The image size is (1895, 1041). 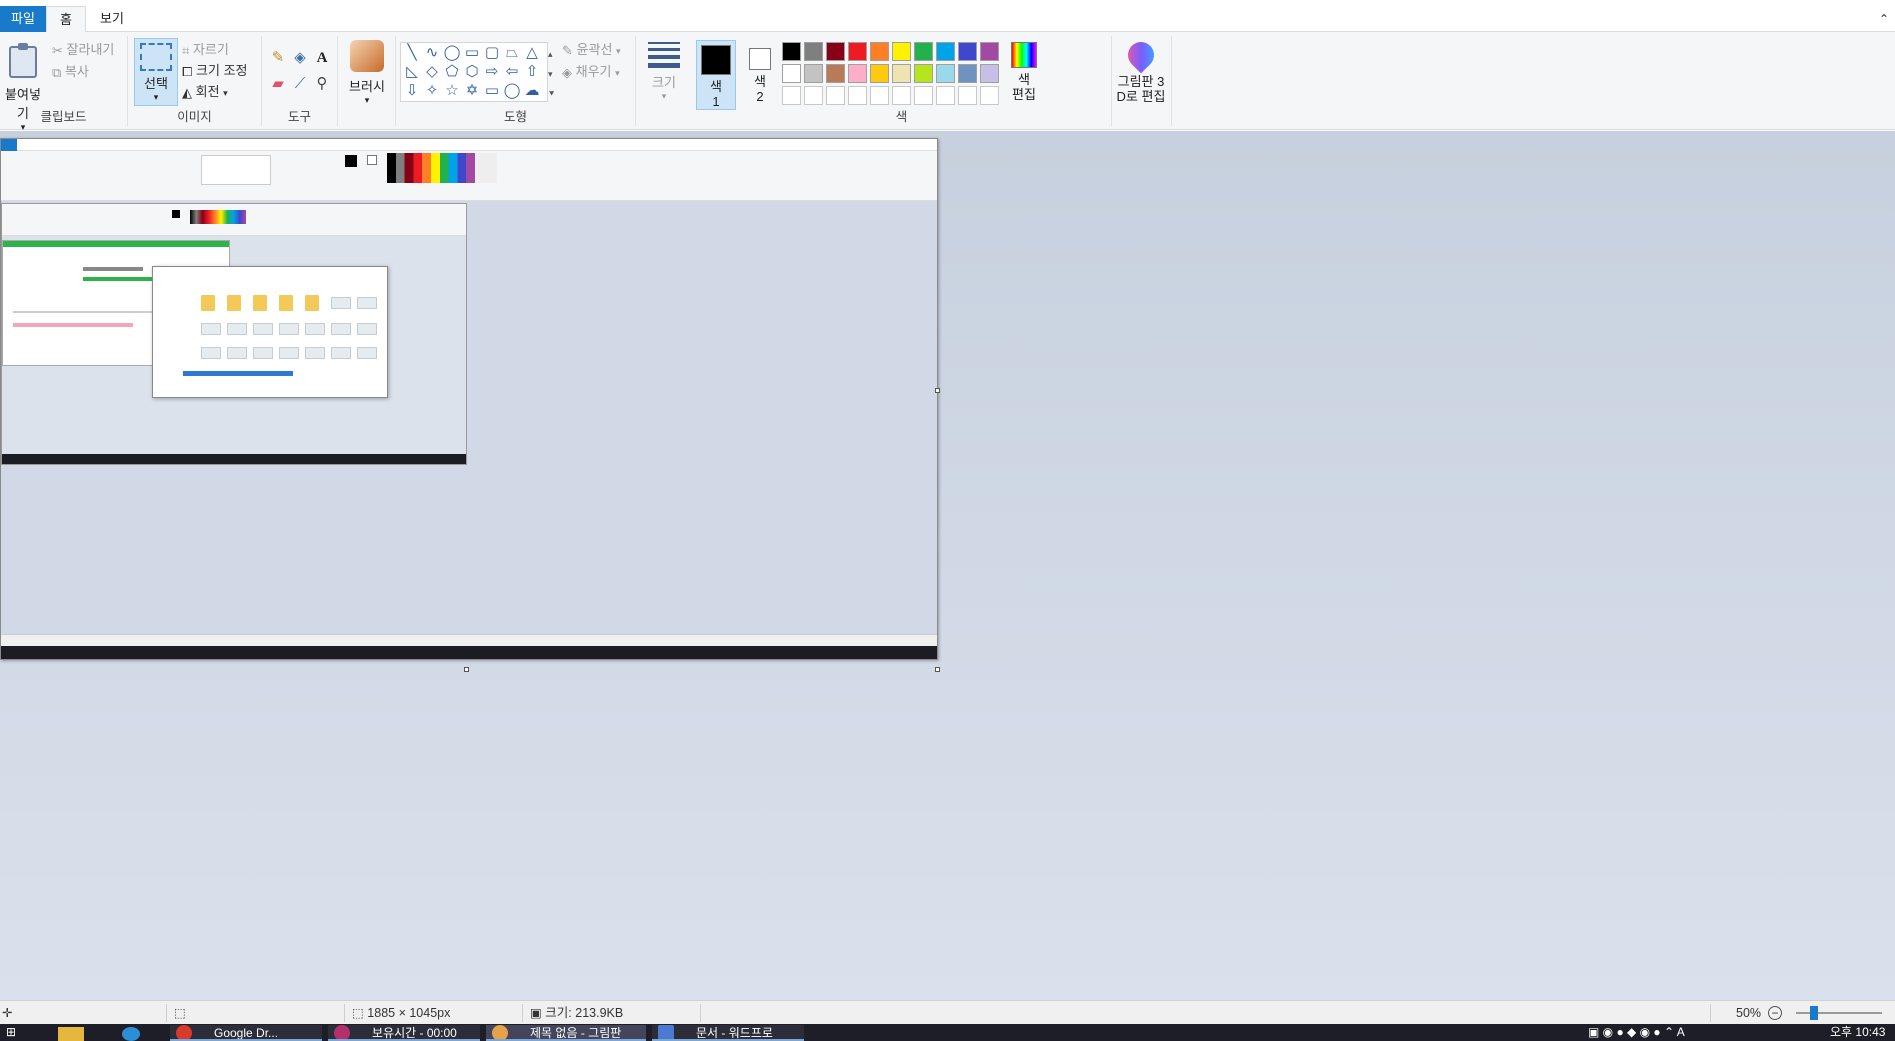 What do you see at coordinates (551, 74) in the screenshot?
I see `shapes-scroll: ▴ ▾ ⯆` at bounding box center [551, 74].